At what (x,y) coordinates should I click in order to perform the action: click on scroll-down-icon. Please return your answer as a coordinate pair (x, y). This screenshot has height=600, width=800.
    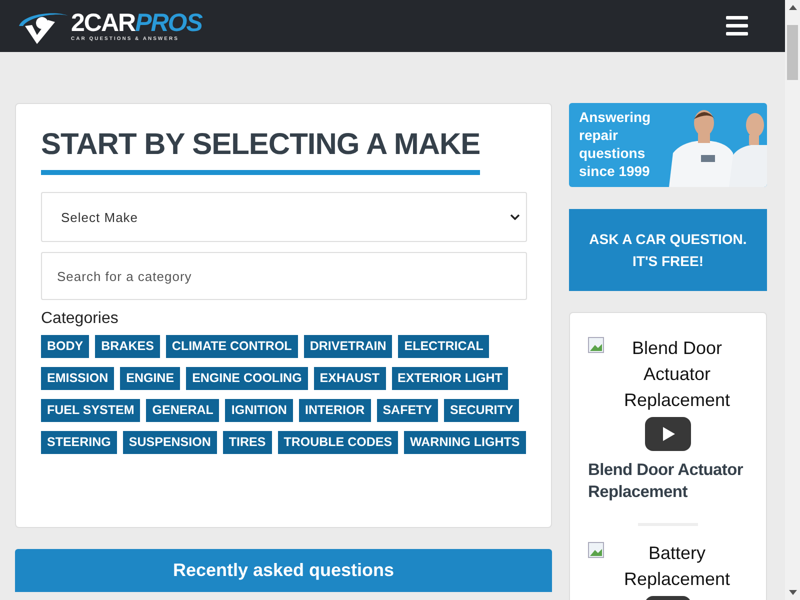
    Looking at the image, I should click on (792, 592).